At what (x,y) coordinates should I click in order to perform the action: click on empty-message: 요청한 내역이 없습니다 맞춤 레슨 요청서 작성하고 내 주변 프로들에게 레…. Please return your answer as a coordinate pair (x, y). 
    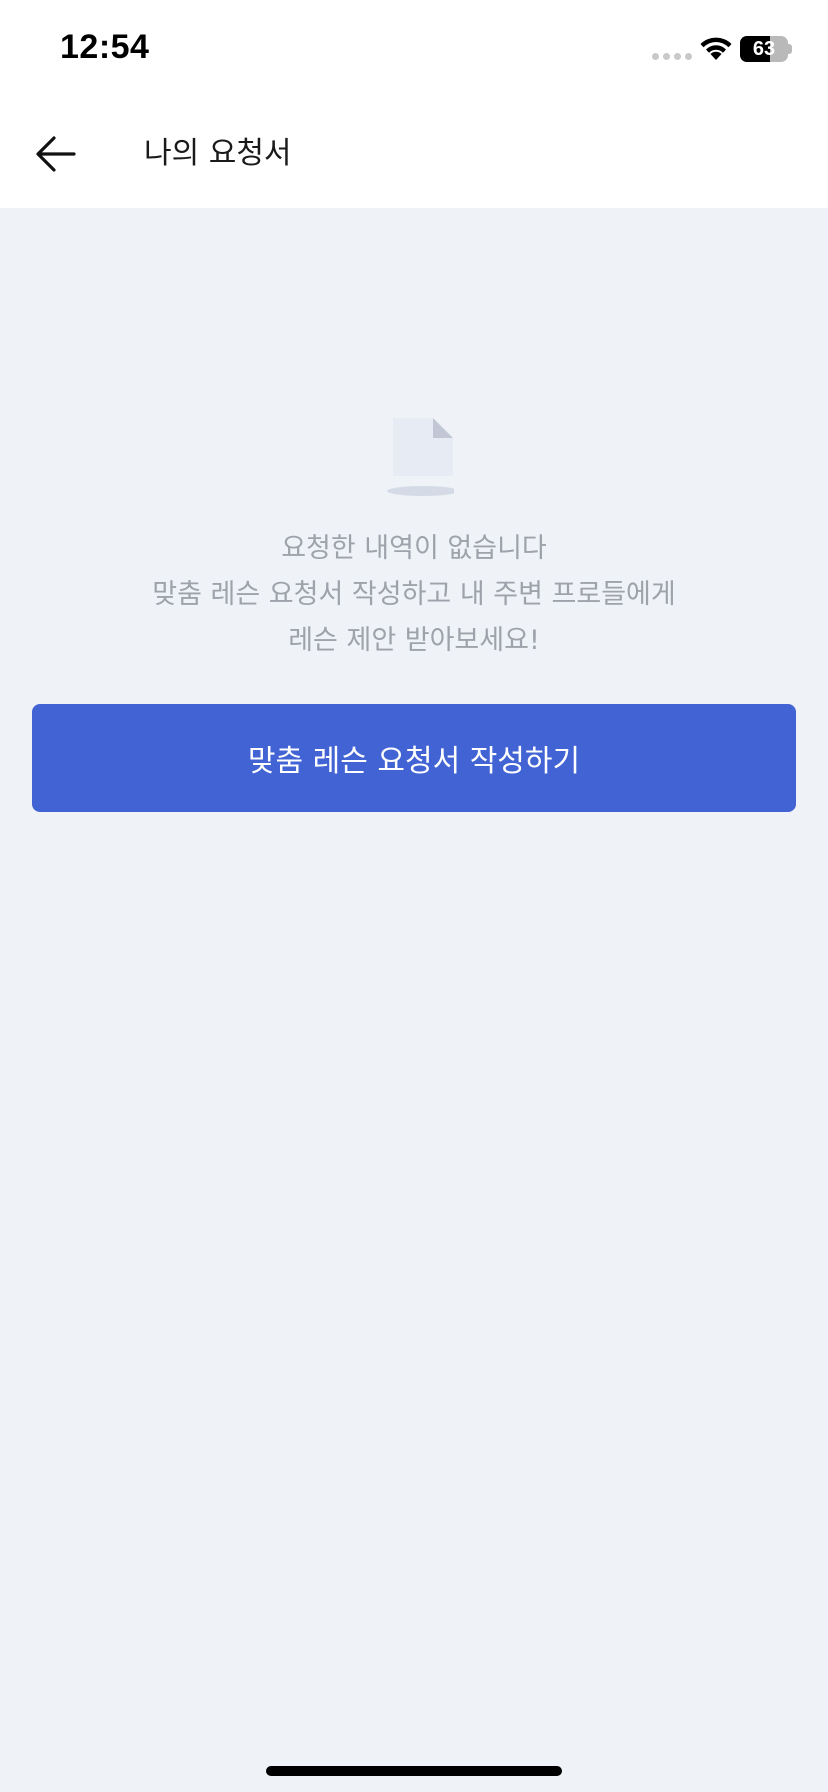
    Looking at the image, I should click on (413, 595).